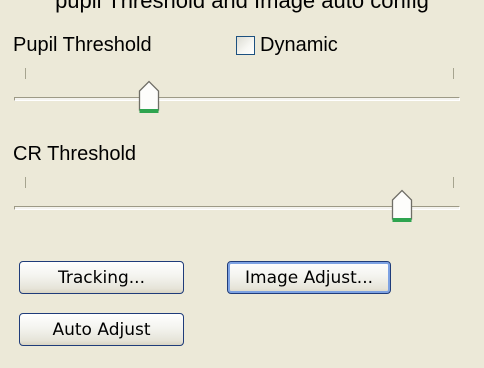 This screenshot has height=368, width=484. What do you see at coordinates (245, 45) in the screenshot?
I see `dynamic-checkbox` at bounding box center [245, 45].